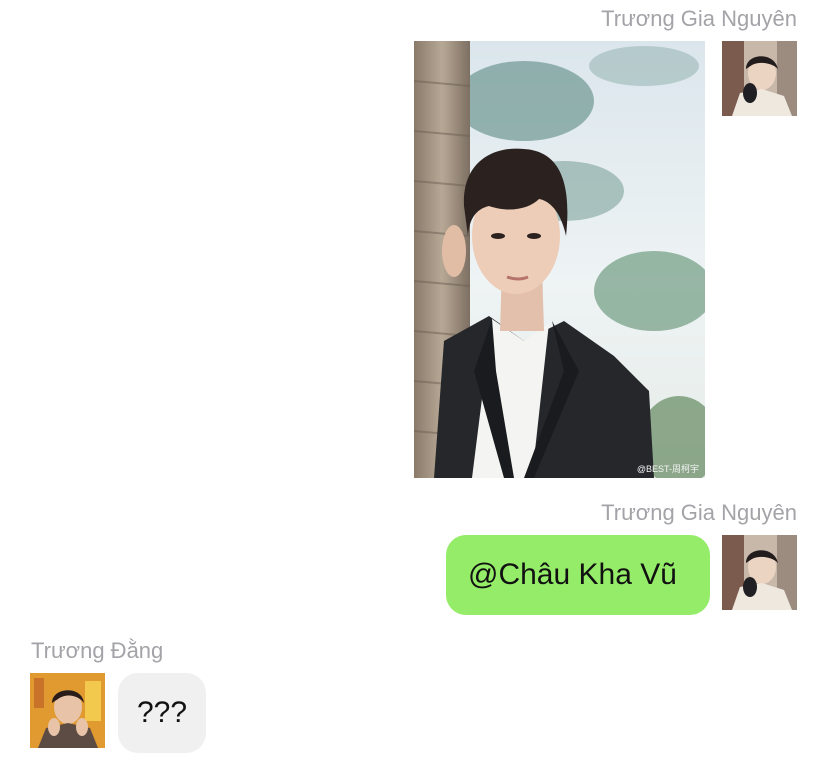 The width and height of the screenshot is (828, 766). I want to click on sender-name: Trương Đằng, so click(97, 650).